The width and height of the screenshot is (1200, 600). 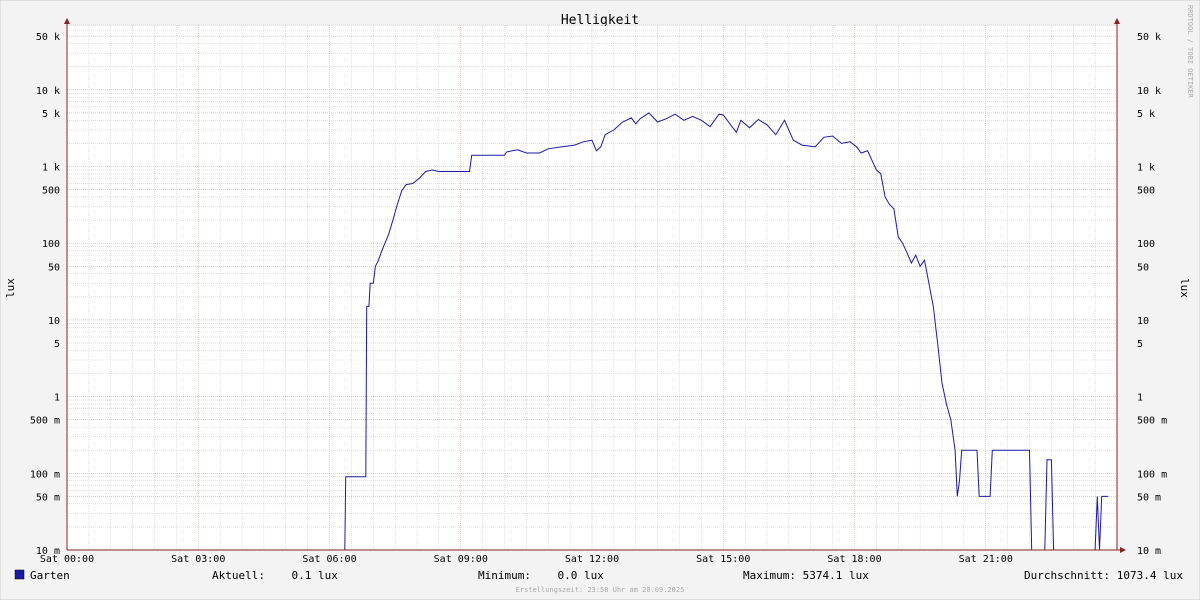 What do you see at coordinates (57, 398) in the screenshot?
I see `y-tick-label-left: 1` at bounding box center [57, 398].